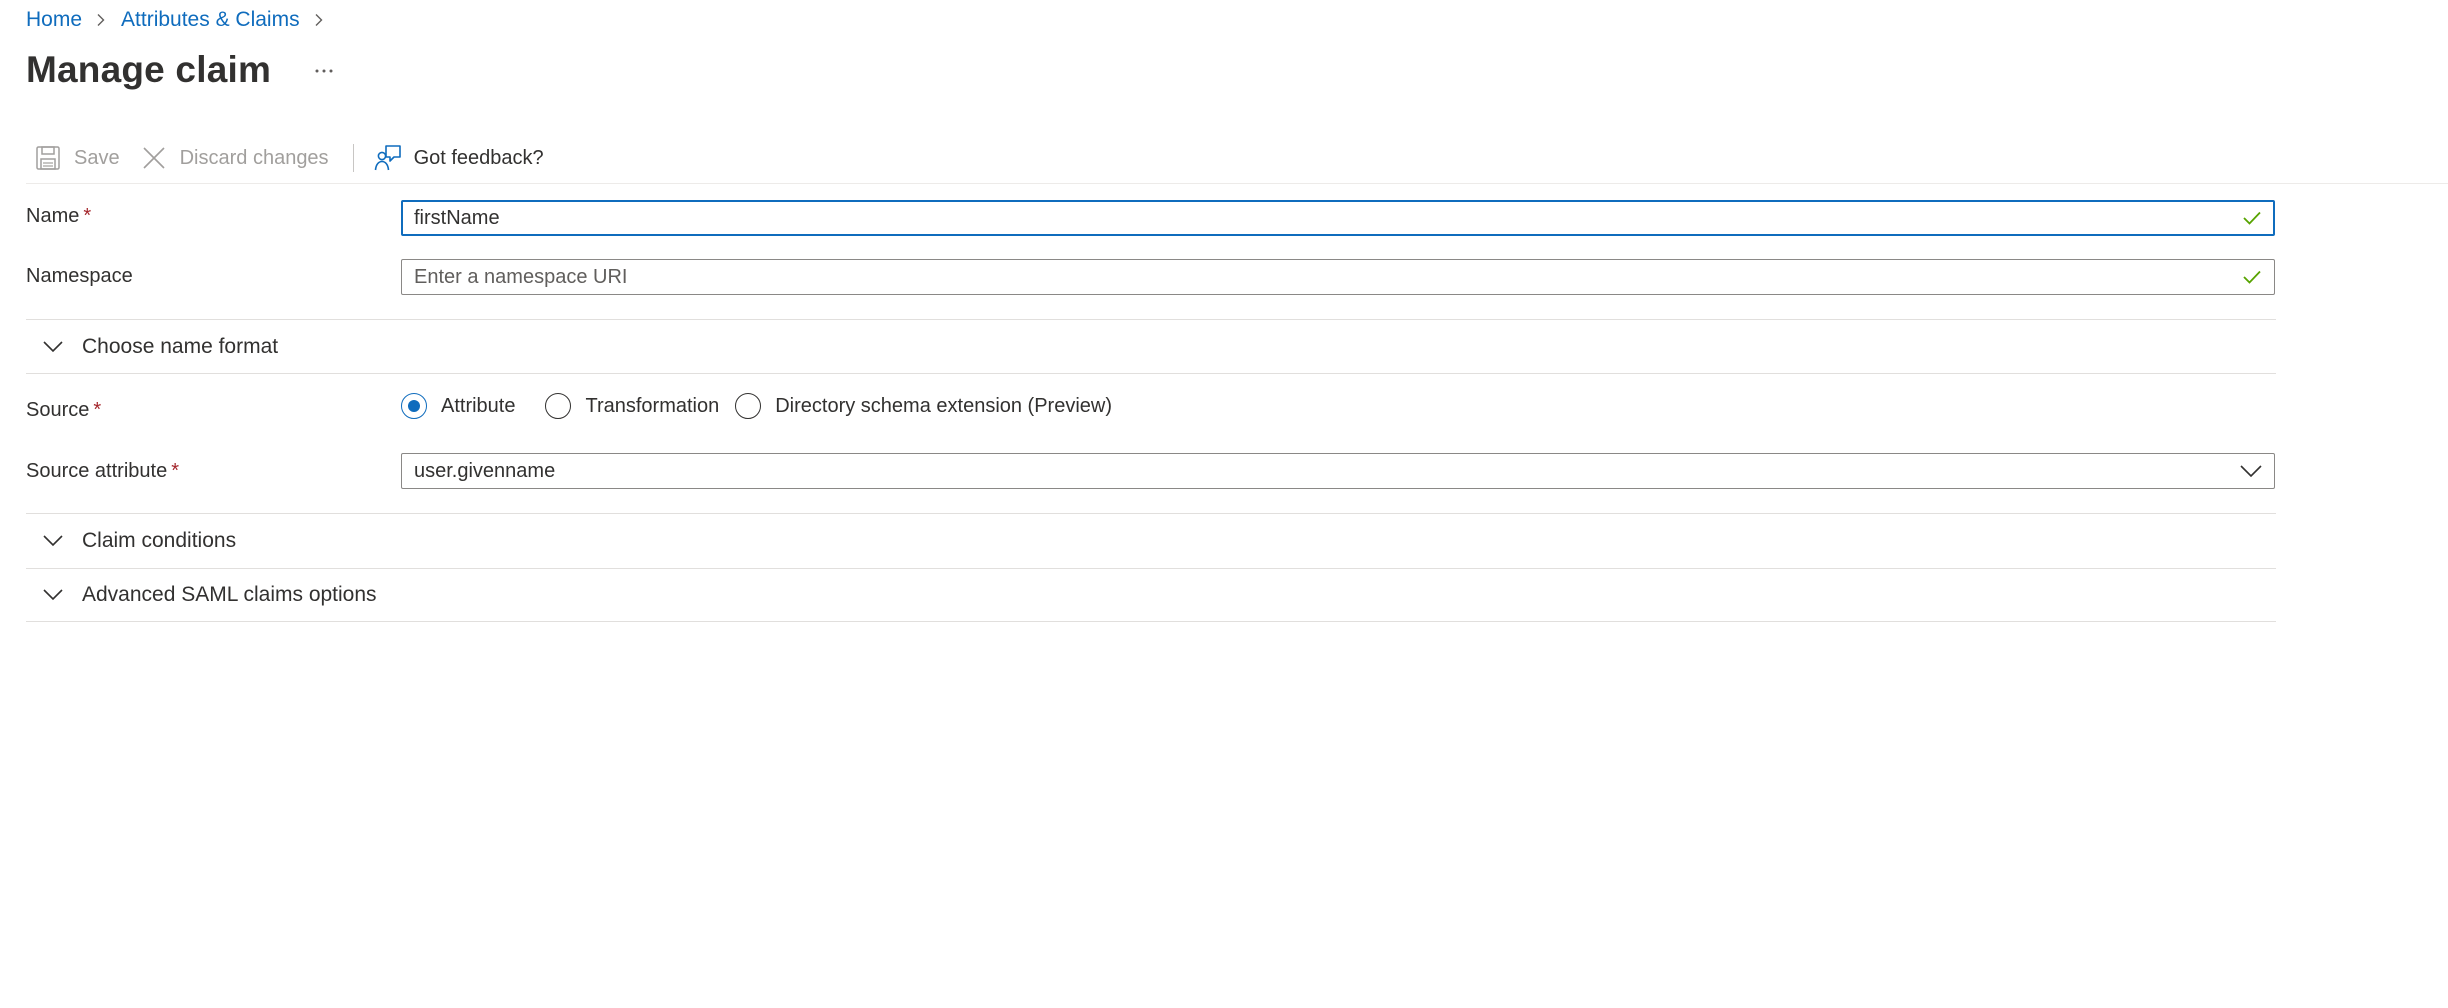 The width and height of the screenshot is (2448, 1008). I want to click on name-label-text: Name, so click(53, 216).